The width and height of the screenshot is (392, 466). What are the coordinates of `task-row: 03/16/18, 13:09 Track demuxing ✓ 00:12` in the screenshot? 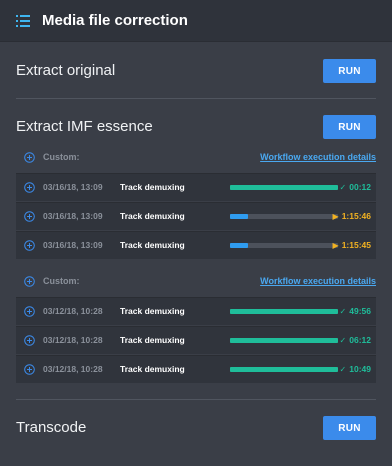 It's located at (196, 187).